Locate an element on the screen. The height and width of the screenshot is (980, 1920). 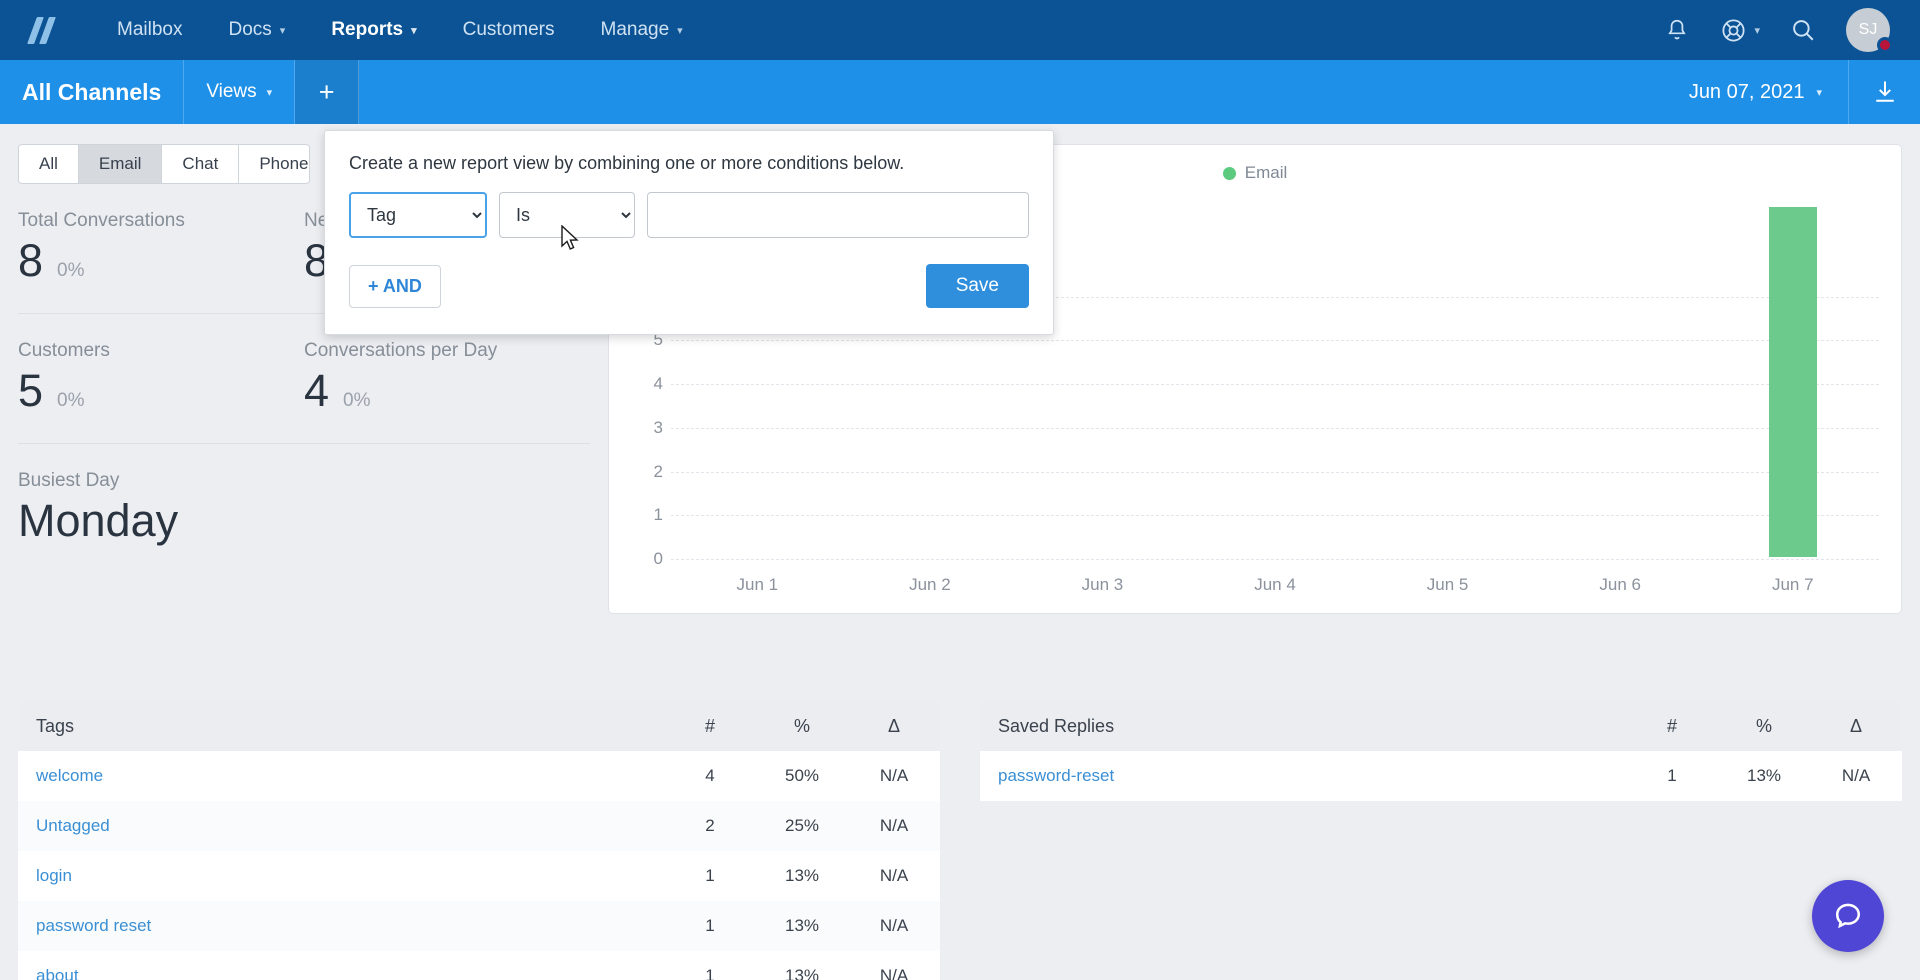
gridline is located at coordinates (1275, 559).